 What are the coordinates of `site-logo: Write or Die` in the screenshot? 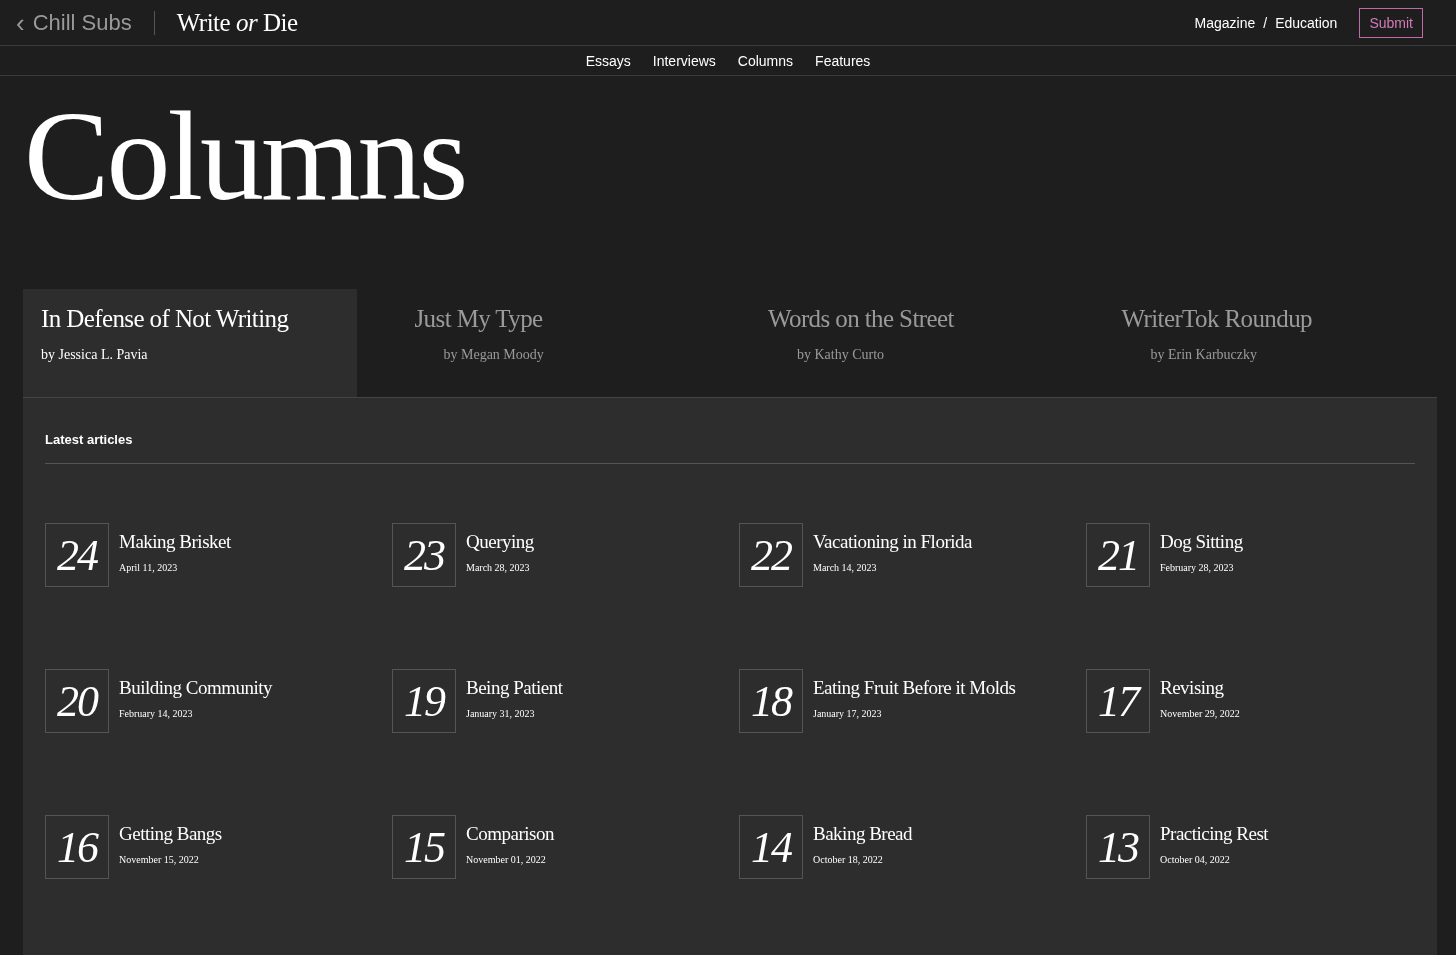 It's located at (237, 22).